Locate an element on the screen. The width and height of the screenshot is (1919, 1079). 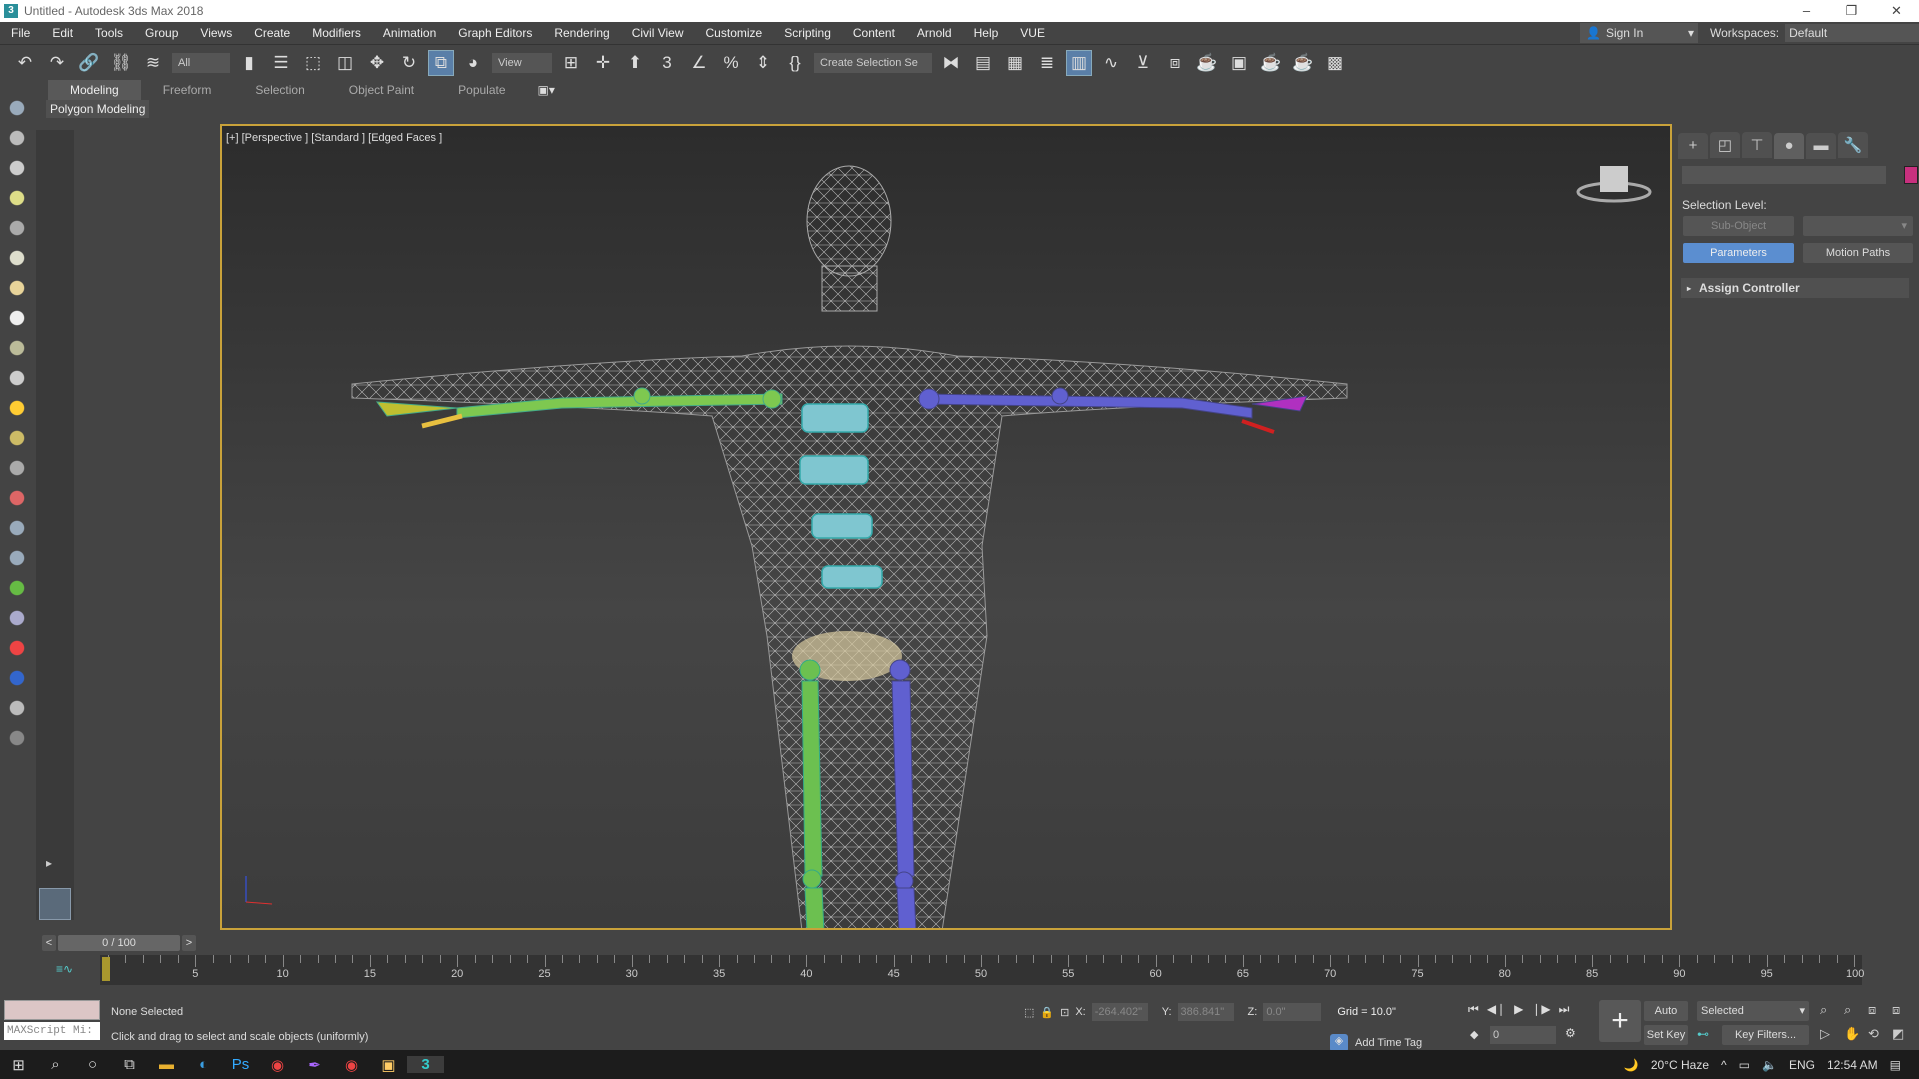
prev-frame-button: < is located at coordinates (49, 943).